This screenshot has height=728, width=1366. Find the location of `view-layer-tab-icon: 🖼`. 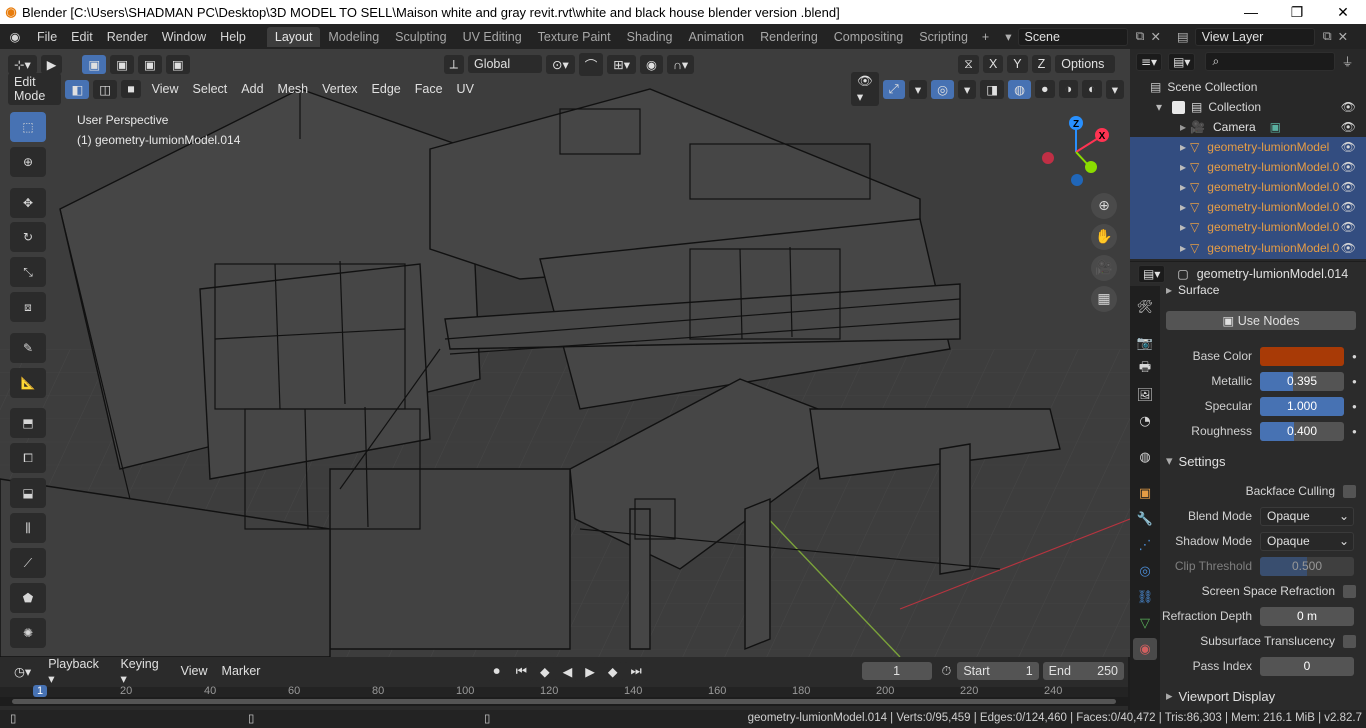

view-layer-tab-icon: 🖼 is located at coordinates (1145, 395).